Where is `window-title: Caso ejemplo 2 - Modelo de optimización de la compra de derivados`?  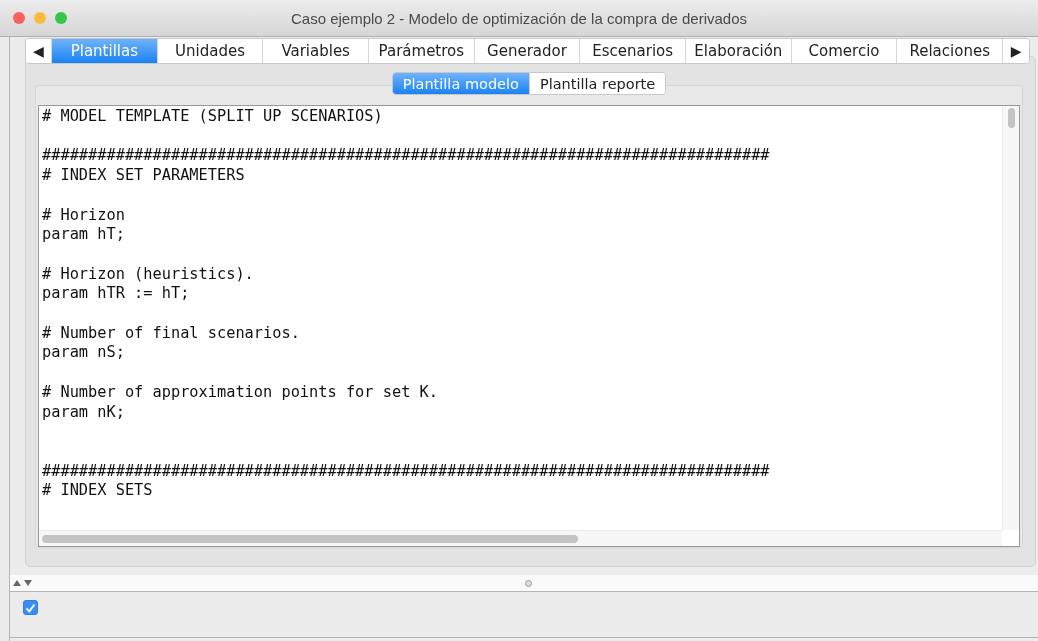 window-title: Caso ejemplo 2 - Modelo de optimización de la compra de derivados is located at coordinates (519, 18).